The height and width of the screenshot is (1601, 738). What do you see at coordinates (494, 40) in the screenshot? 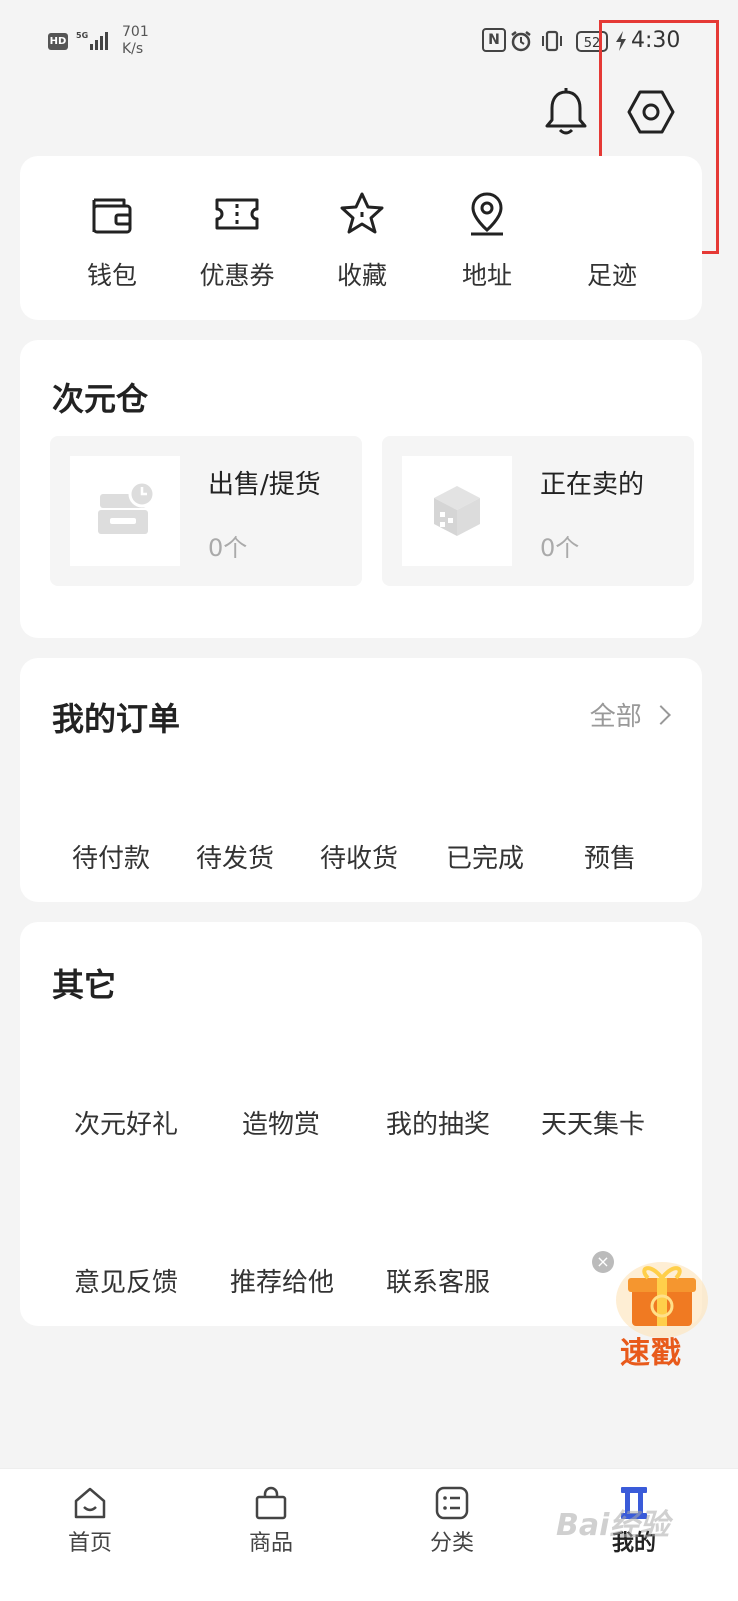
I see `nfc-icon: N` at bounding box center [494, 40].